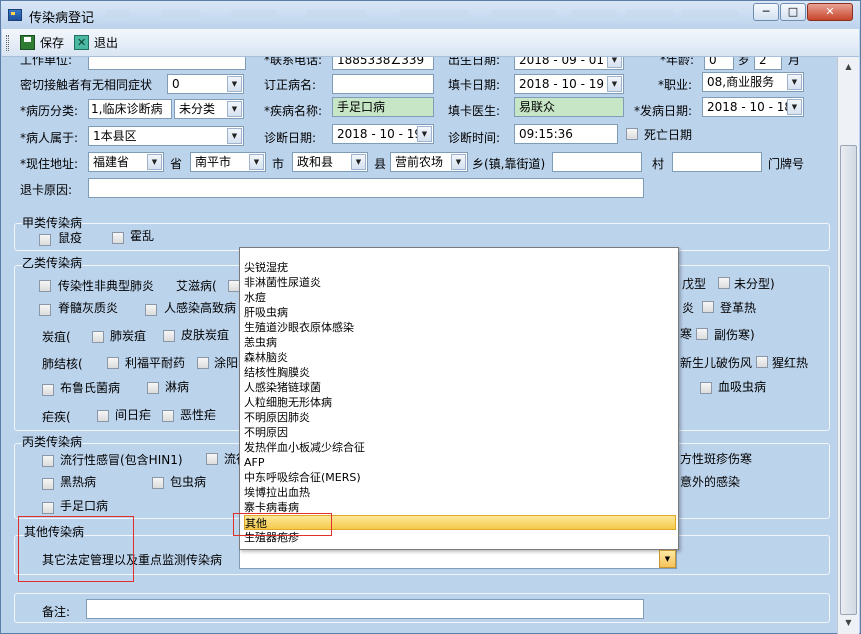  Describe the element at coordinates (597, 162) in the screenshot. I see `village-input` at that location.